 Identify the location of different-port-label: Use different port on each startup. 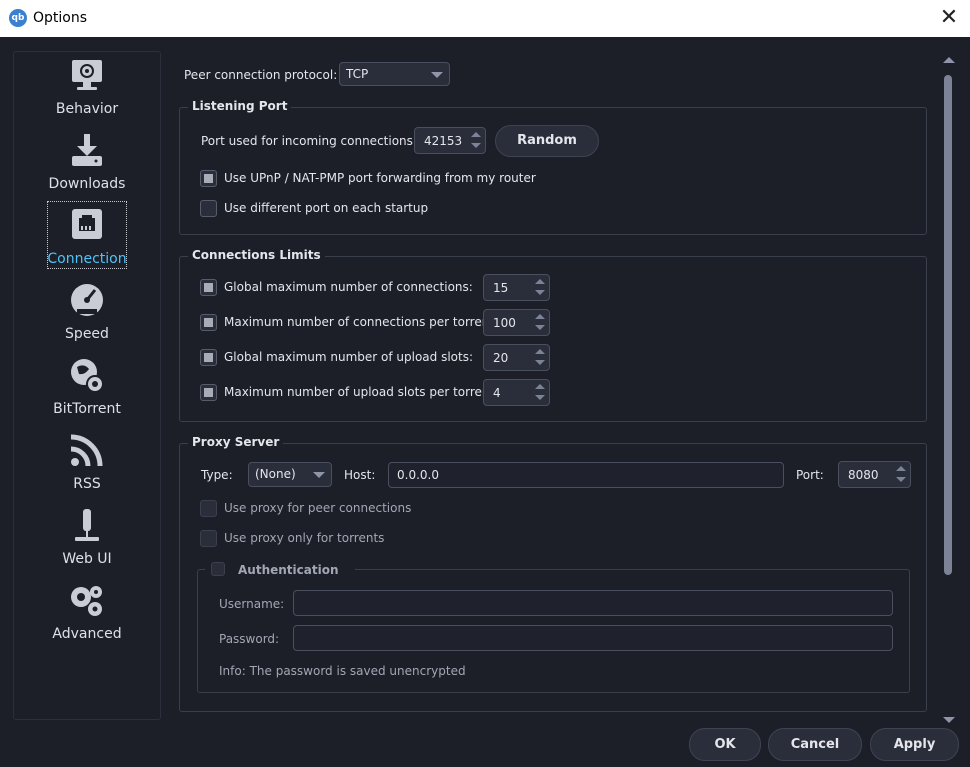
(326, 208).